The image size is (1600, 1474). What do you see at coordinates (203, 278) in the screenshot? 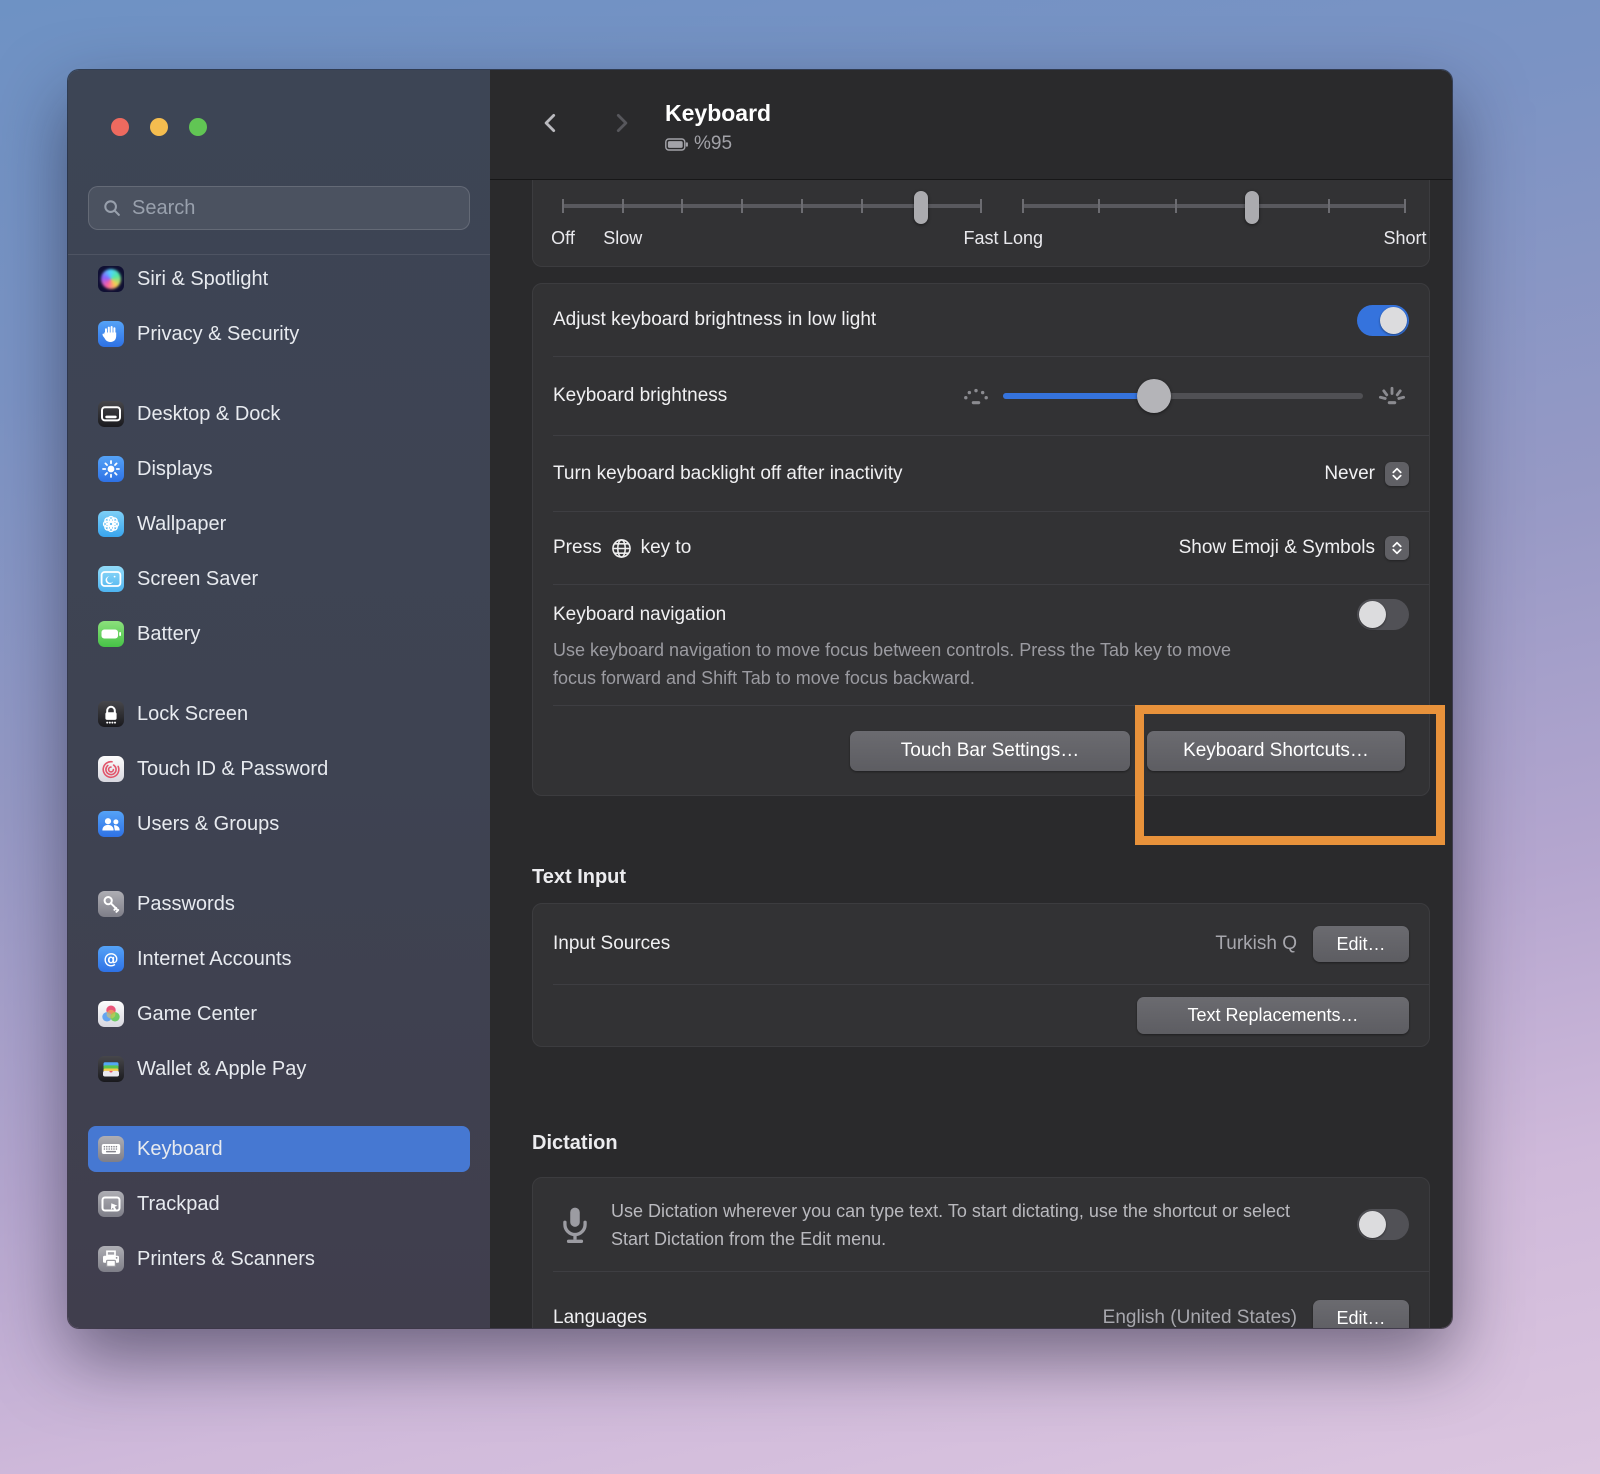
I see `sidebar-item-label: Siri & Spotlight` at bounding box center [203, 278].